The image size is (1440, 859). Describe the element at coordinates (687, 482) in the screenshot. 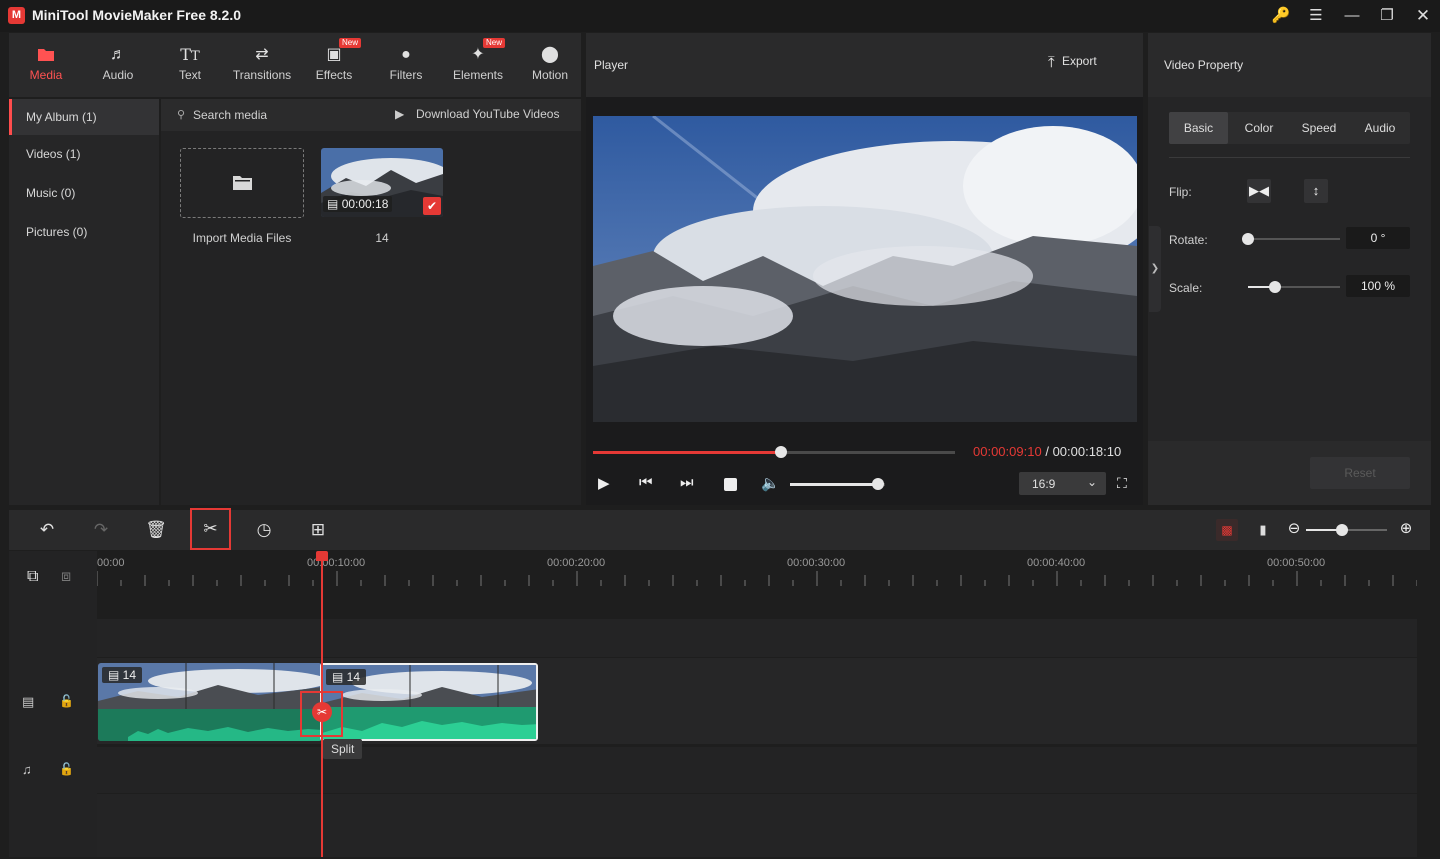

I see `next-frame-icon: ⏭` at that location.